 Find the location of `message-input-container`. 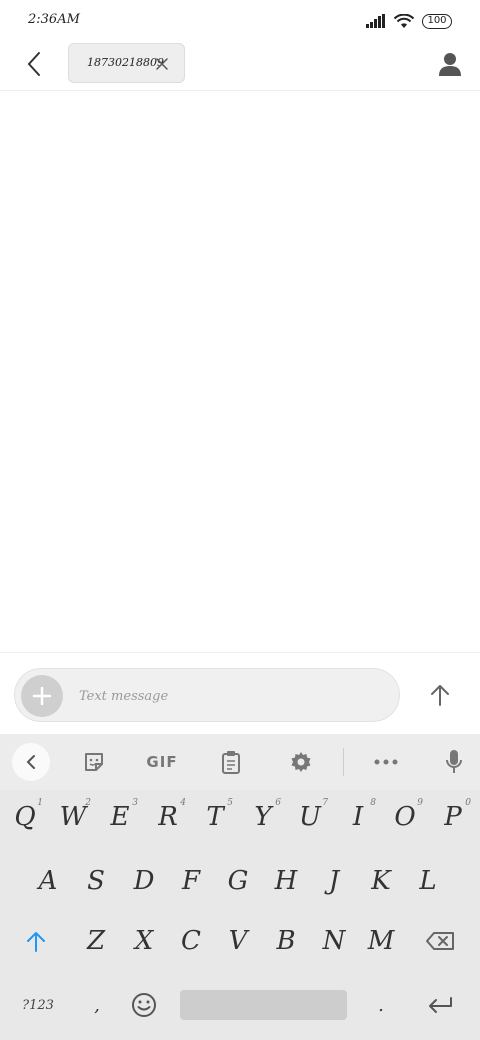

message-input-container is located at coordinates (207, 695).